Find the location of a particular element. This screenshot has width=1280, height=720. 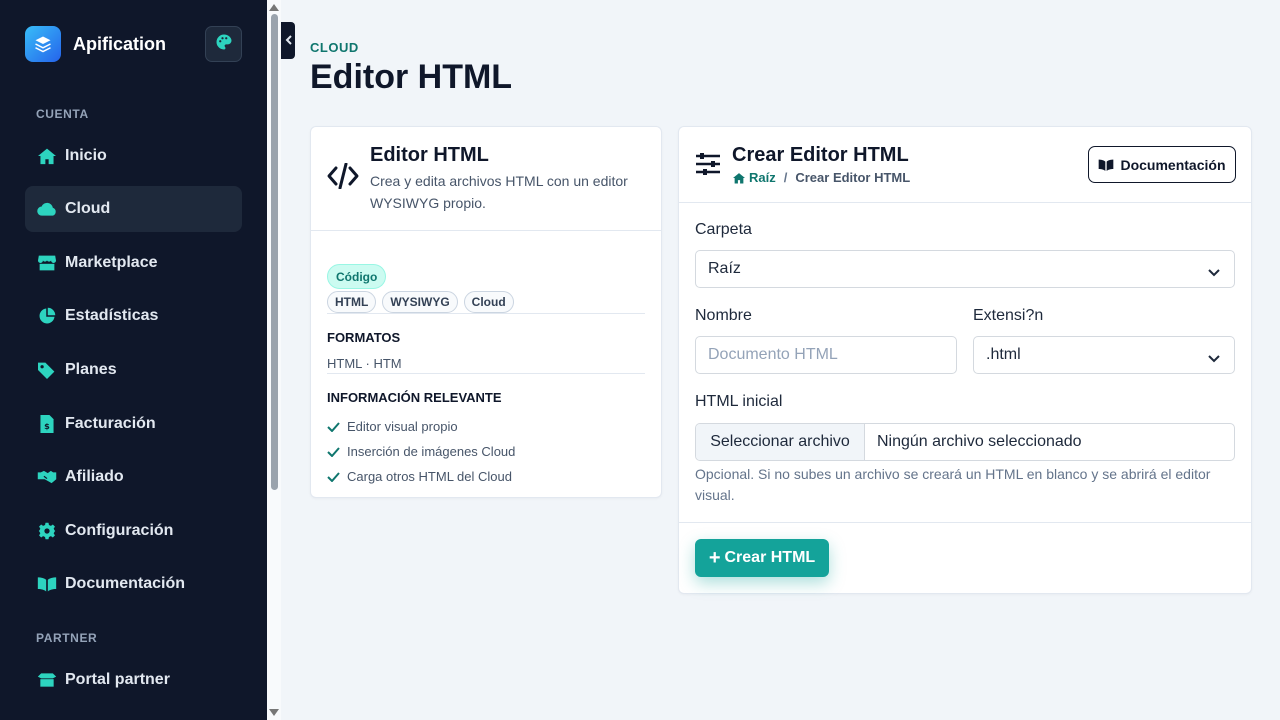

feature-label: Inserción de imágenes Cloud is located at coordinates (431, 451).